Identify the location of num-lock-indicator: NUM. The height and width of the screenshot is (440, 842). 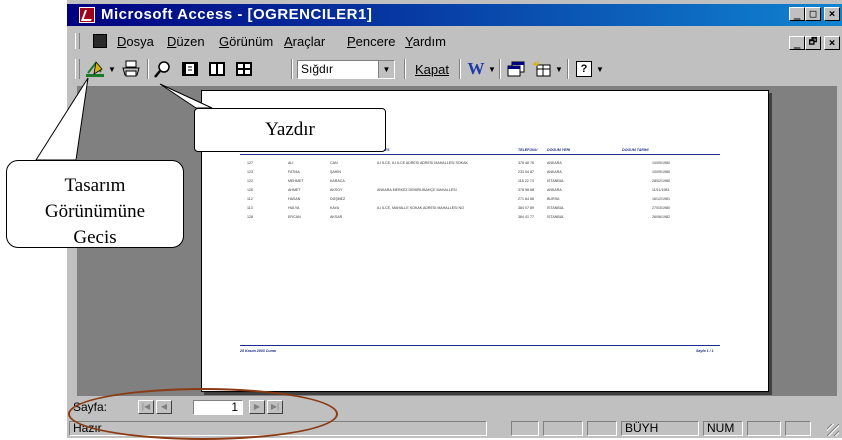
(723, 428).